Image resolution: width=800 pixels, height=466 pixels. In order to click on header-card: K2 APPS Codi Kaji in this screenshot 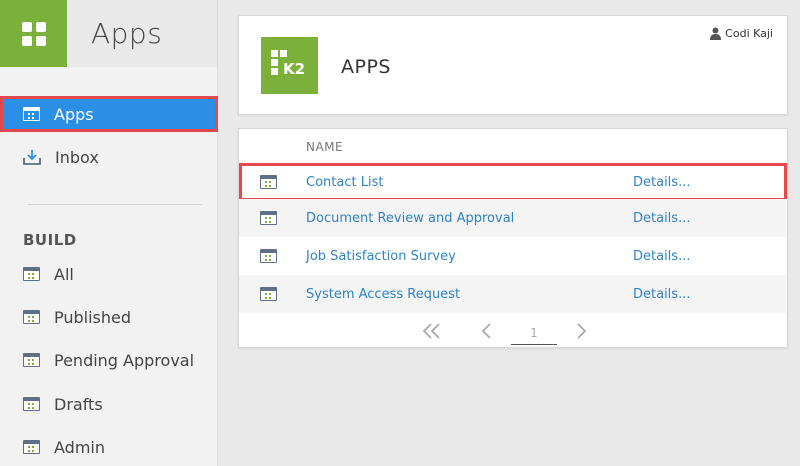, I will do `click(513, 65)`.